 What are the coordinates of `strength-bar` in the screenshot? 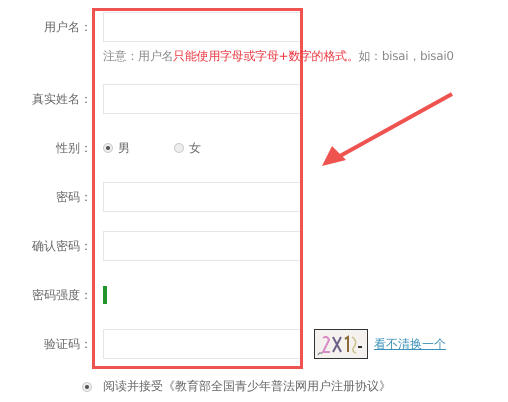 It's located at (105, 295).